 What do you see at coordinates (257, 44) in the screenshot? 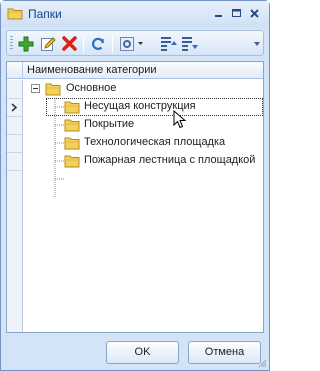
I see `toolbar-overflow-icon` at bounding box center [257, 44].